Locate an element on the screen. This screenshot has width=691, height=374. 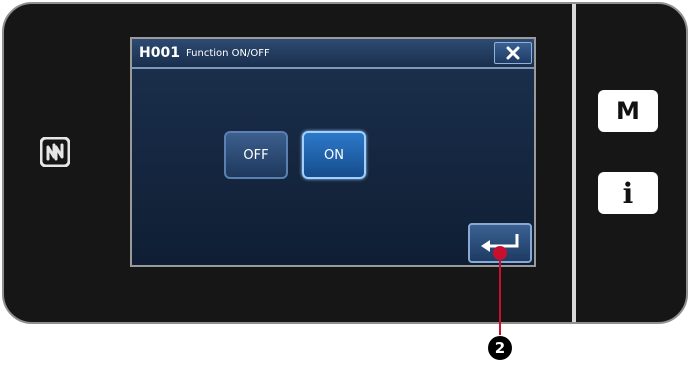
close-button is located at coordinates (513, 53).